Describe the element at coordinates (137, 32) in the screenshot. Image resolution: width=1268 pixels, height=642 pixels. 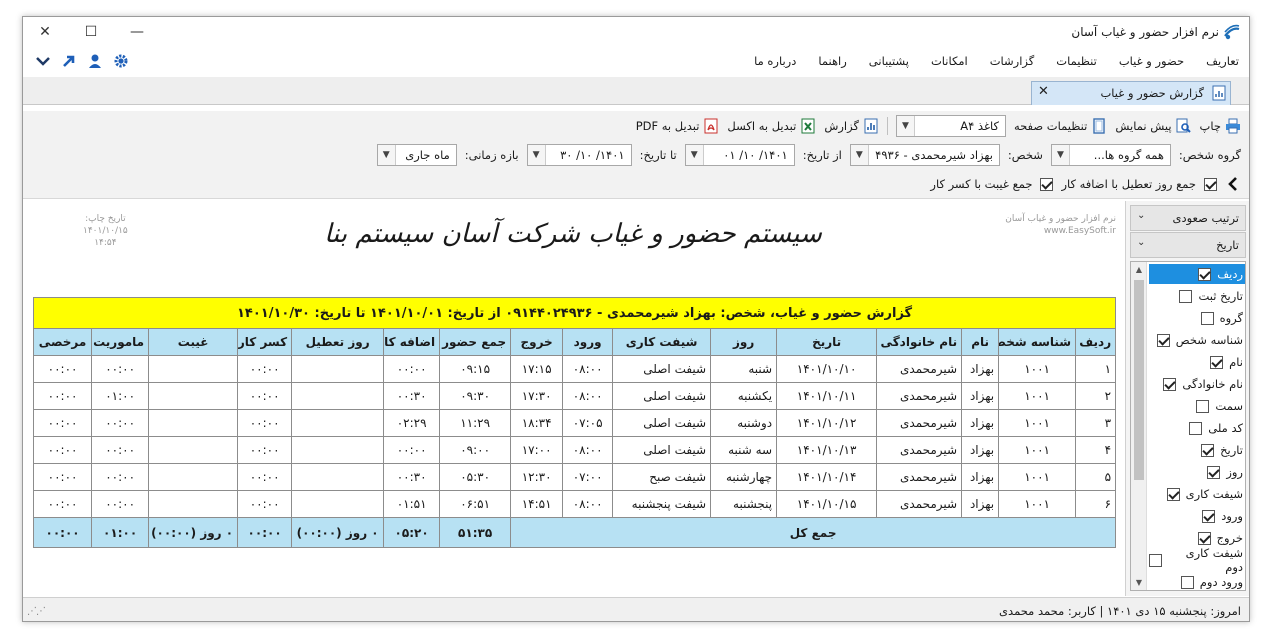
I see `minimize-window-button: —` at that location.